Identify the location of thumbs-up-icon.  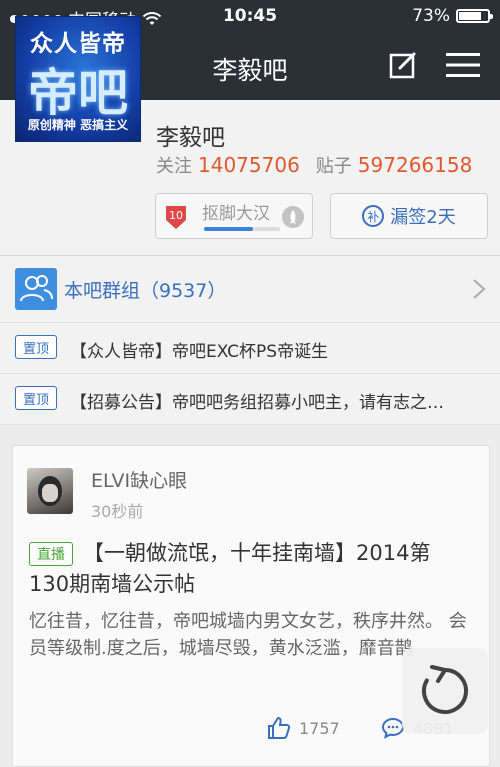
(279, 727).